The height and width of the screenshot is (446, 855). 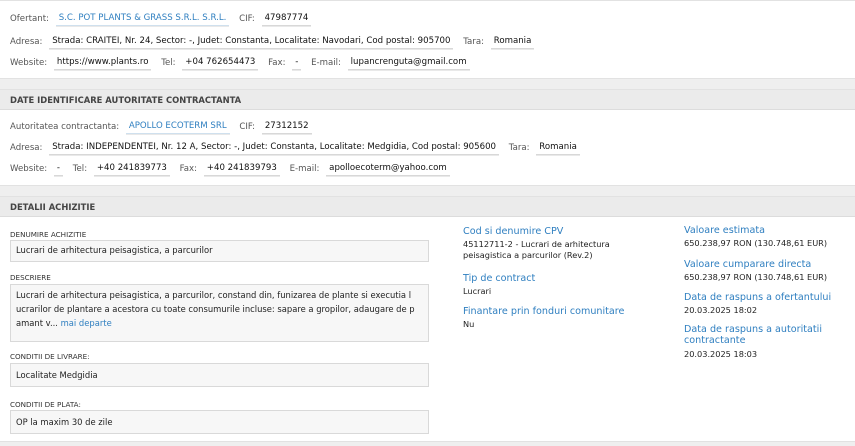 I want to click on achizitie-header: DETALII ACHIZITIE, so click(x=427, y=207).